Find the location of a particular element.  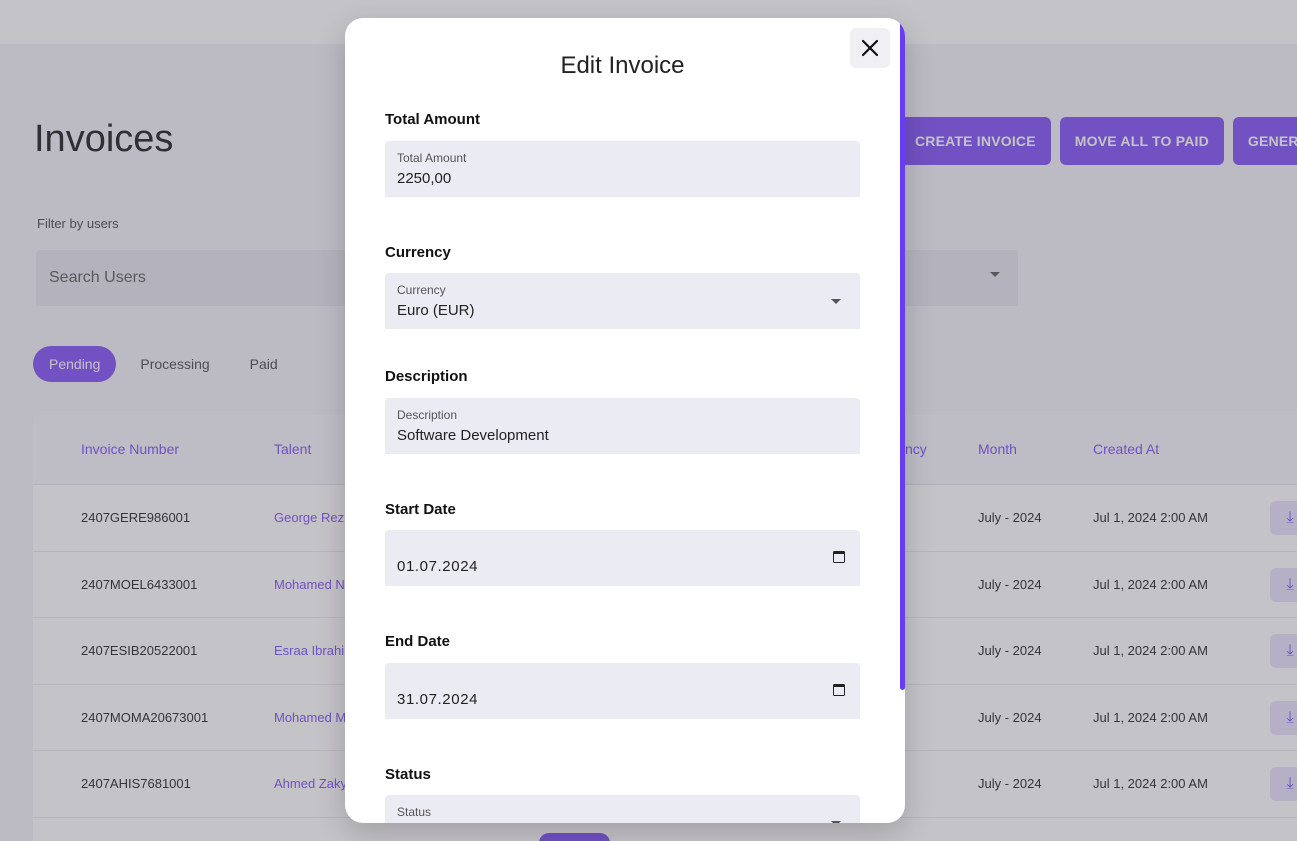

currency-heading: Currency is located at coordinates (418, 252).